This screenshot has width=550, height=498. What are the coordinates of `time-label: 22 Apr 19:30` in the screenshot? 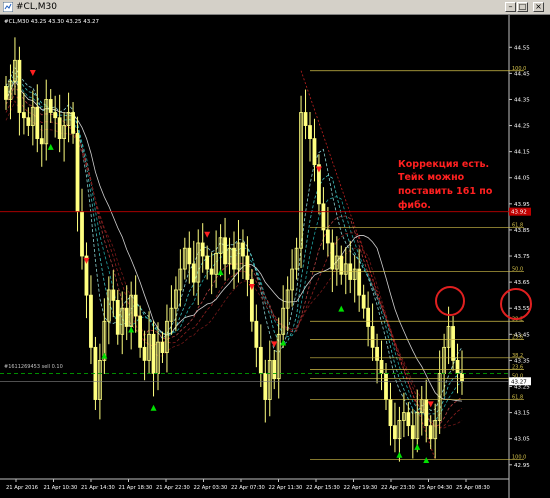 It's located at (361, 488).